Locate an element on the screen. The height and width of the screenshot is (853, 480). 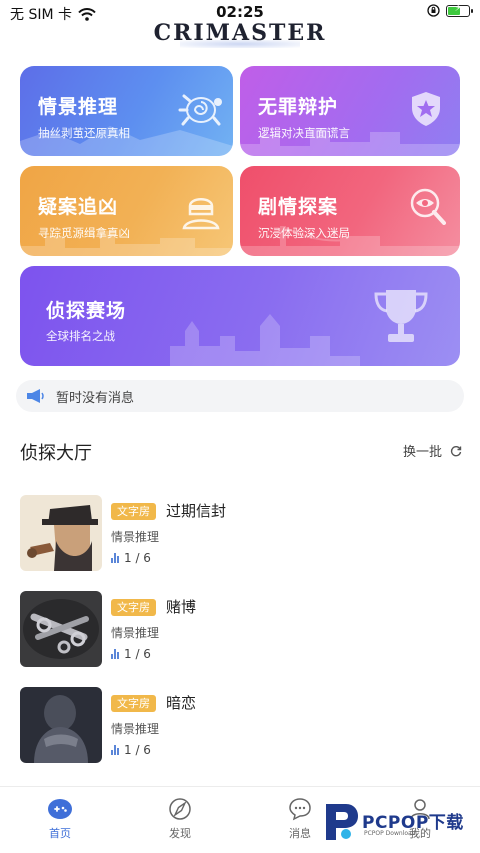
card-subtitle: 抽丝剥茧还原真相 is located at coordinates (84, 133).